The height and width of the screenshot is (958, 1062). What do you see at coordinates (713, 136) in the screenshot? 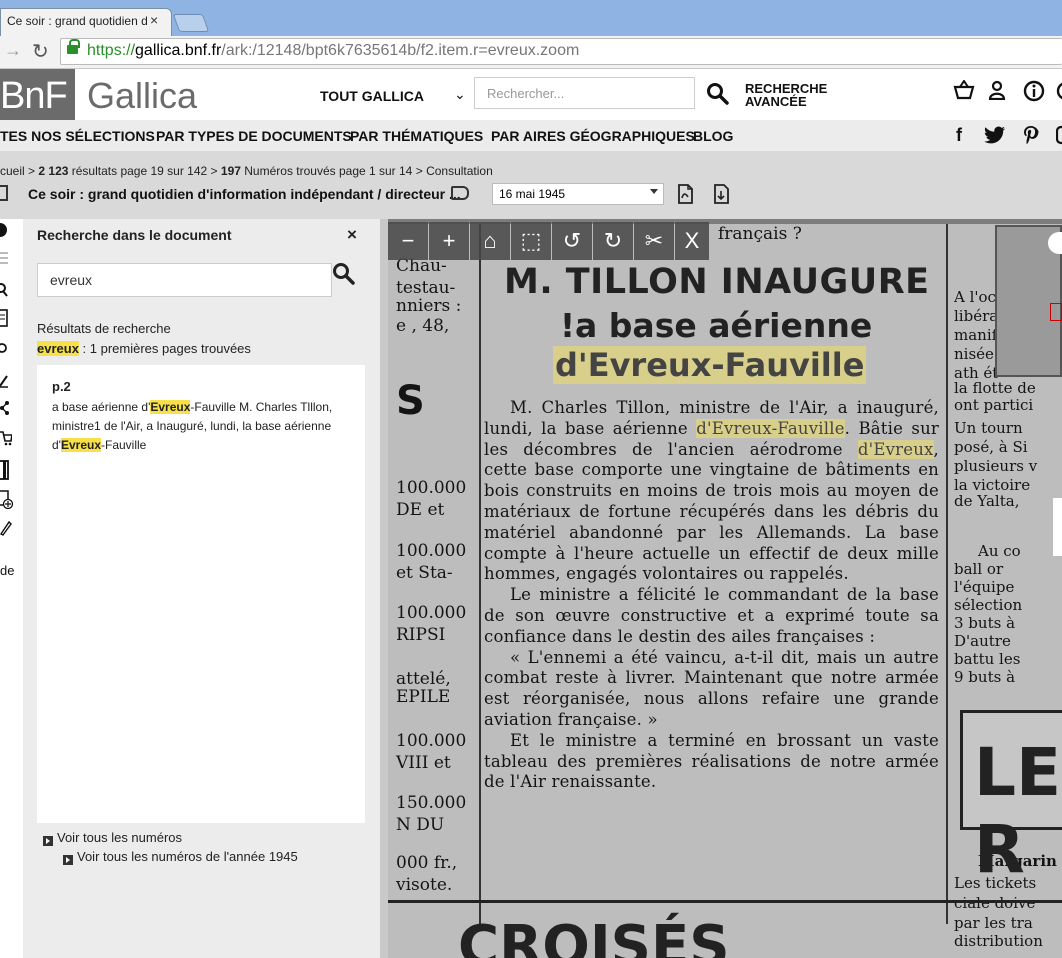
I see `nav-blog: BLOG` at bounding box center [713, 136].